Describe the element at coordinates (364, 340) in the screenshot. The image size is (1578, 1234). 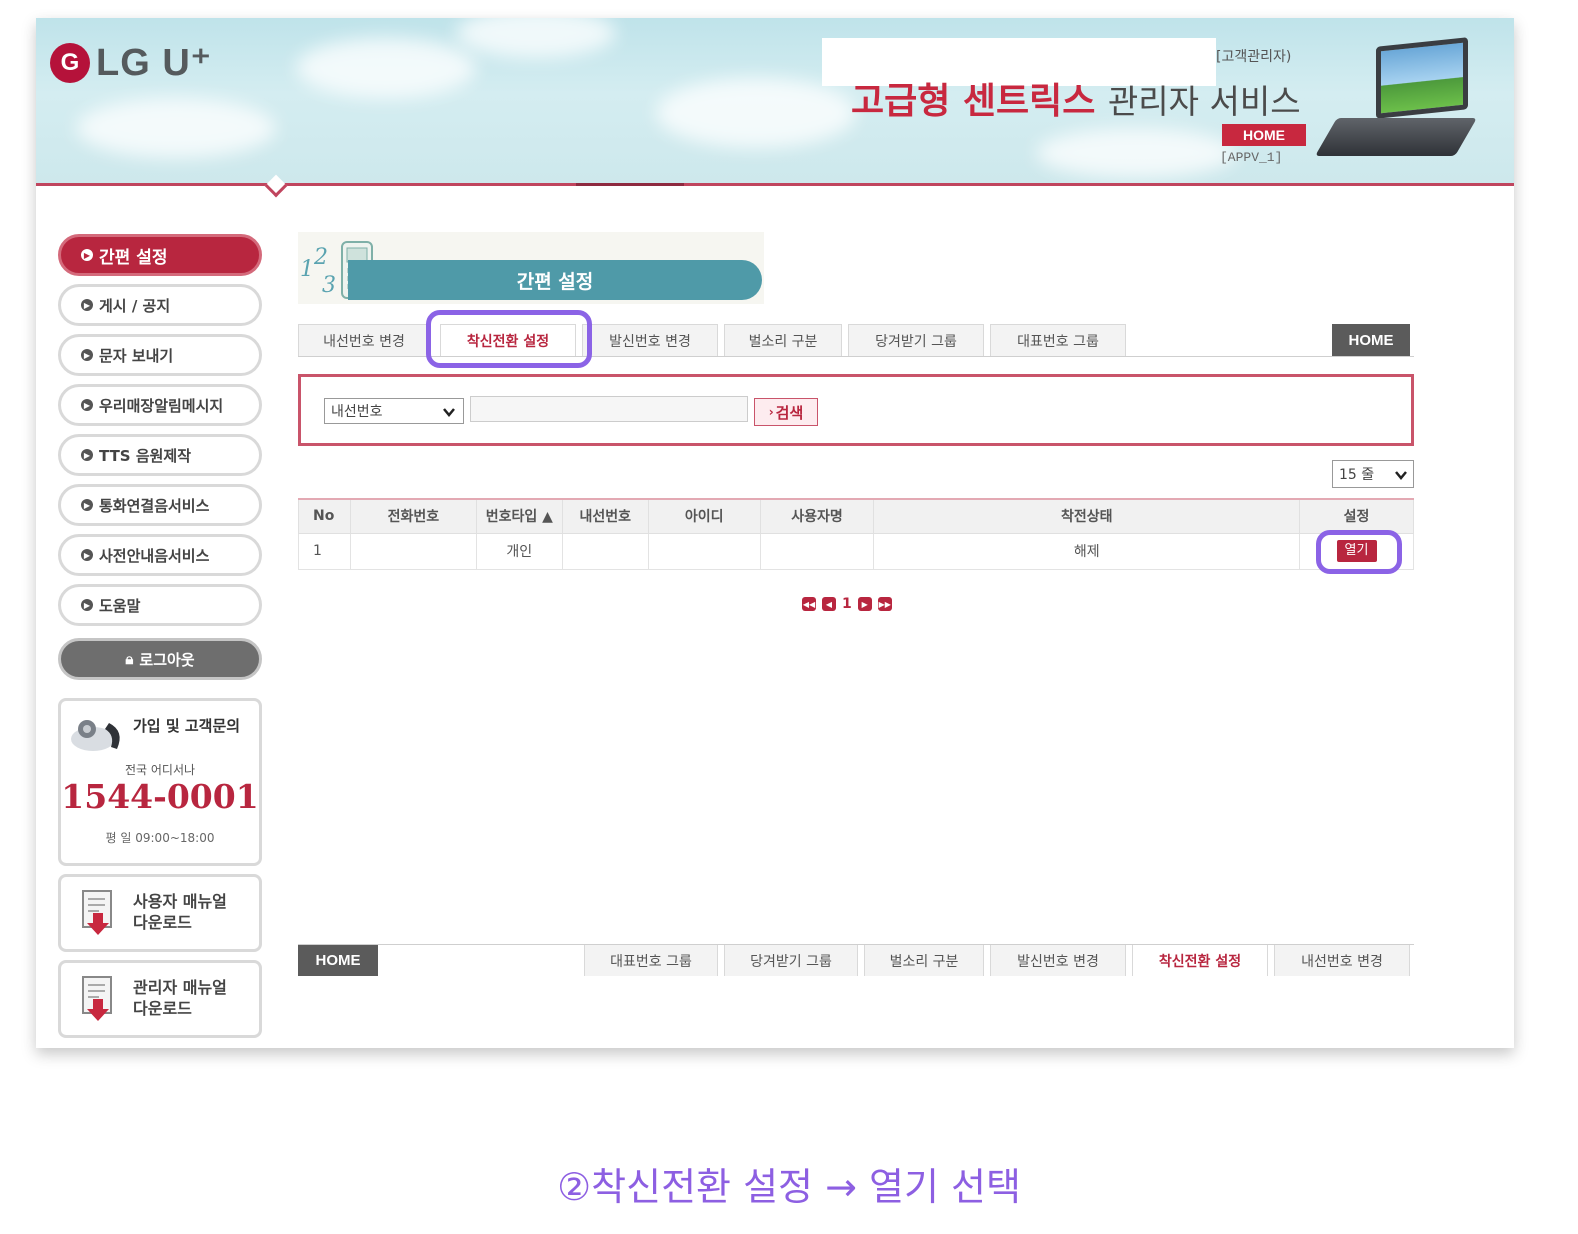
I see `tab-extension-change: 내선번호 변경` at that location.